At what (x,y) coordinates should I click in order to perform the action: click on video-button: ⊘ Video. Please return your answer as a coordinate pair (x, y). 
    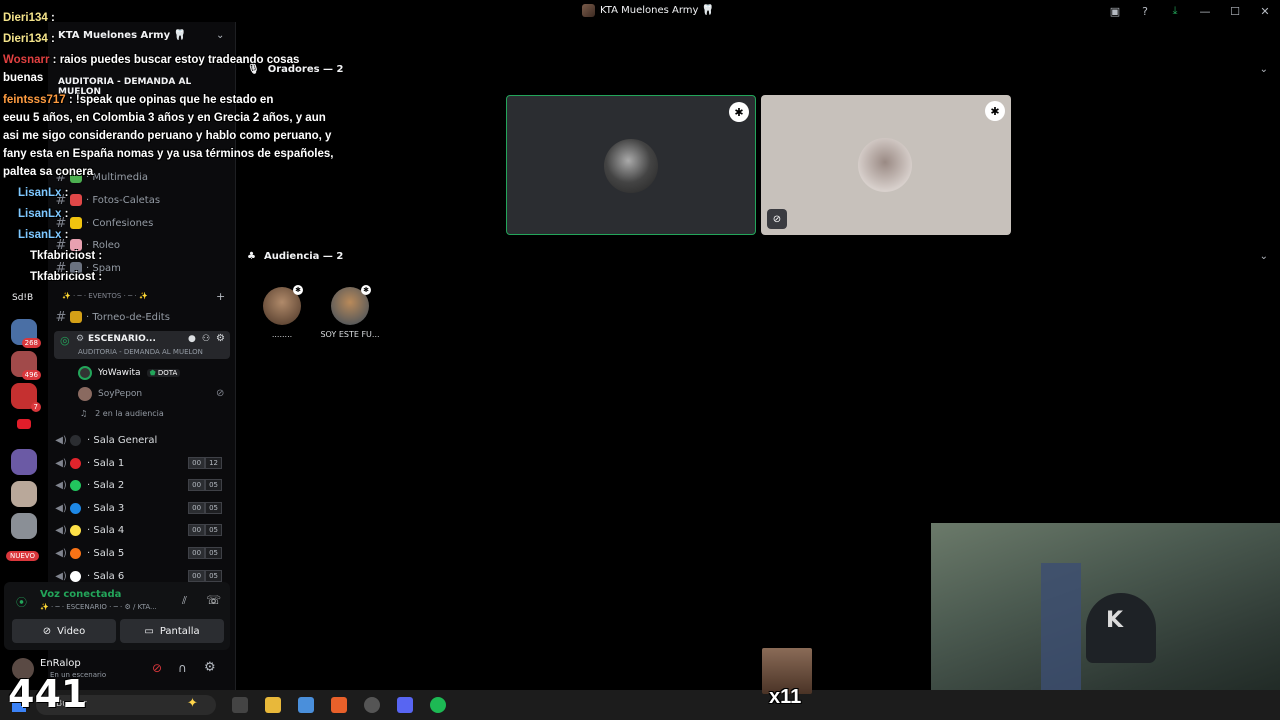
    Looking at the image, I should click on (64, 631).